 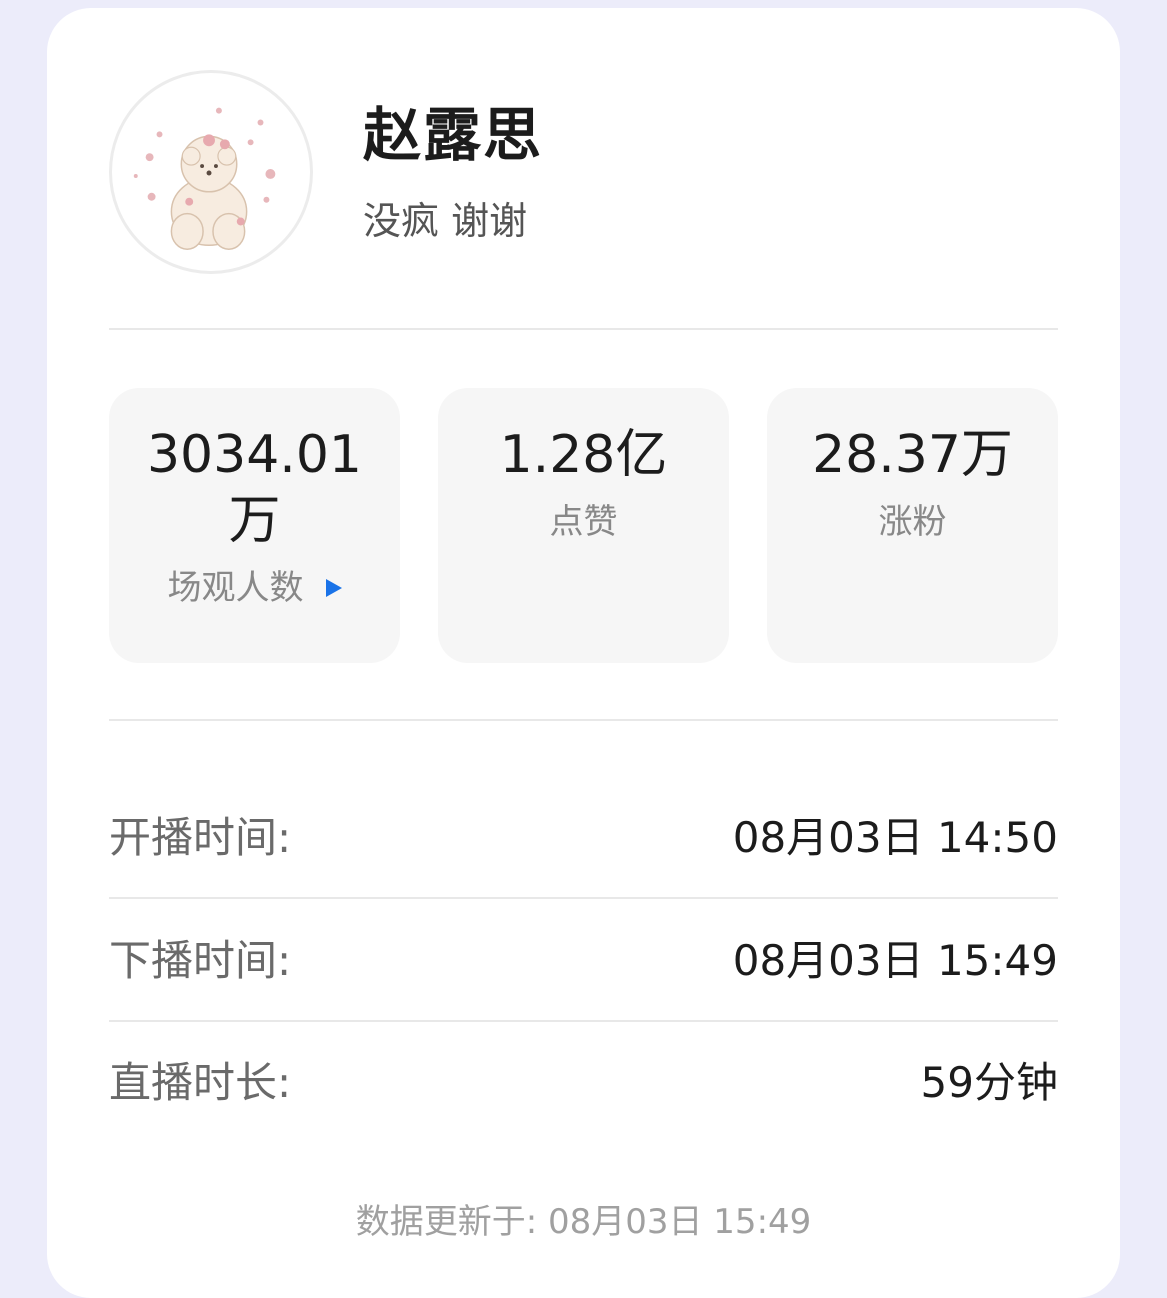 What do you see at coordinates (200, 837) in the screenshot?
I see `detail-label: 开播时间:` at bounding box center [200, 837].